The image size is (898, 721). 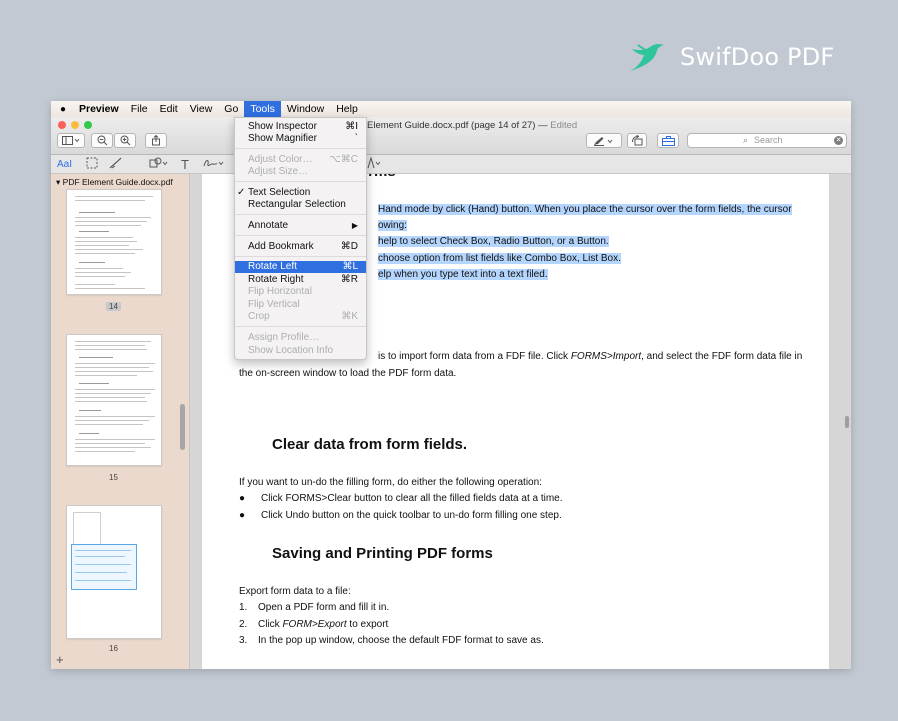 I want to click on menu-edit: Edit, so click(x=169, y=109).